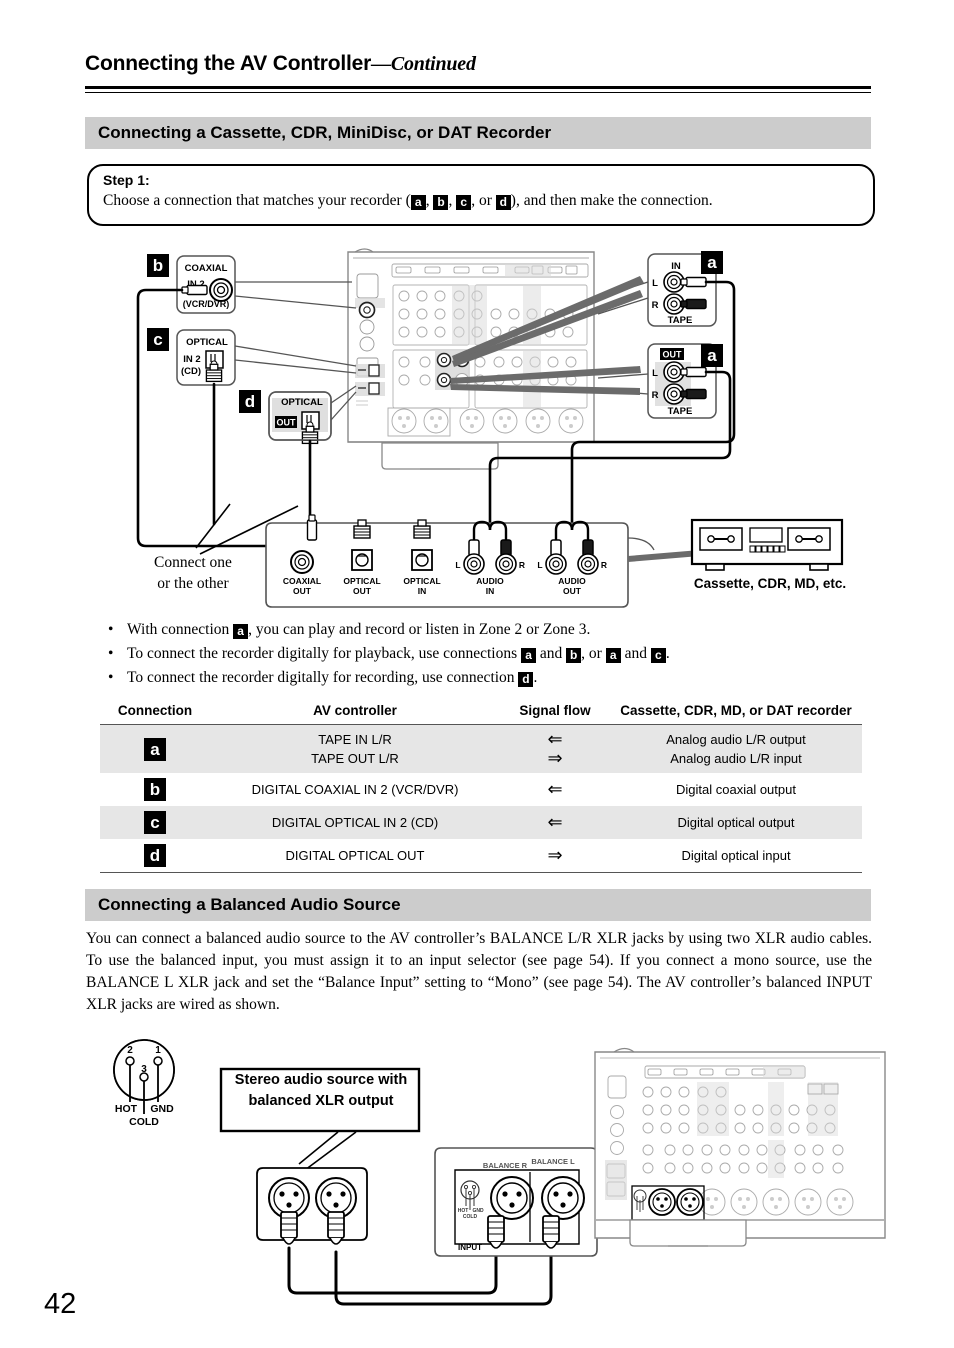  I want to click on diagram-chip-c-wrapper: c, so click(158, 339).